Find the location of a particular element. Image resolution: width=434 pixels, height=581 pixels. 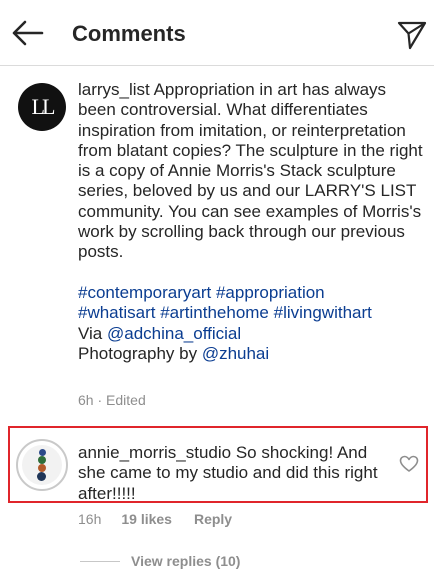

caption-edited: Edited is located at coordinates (126, 400).